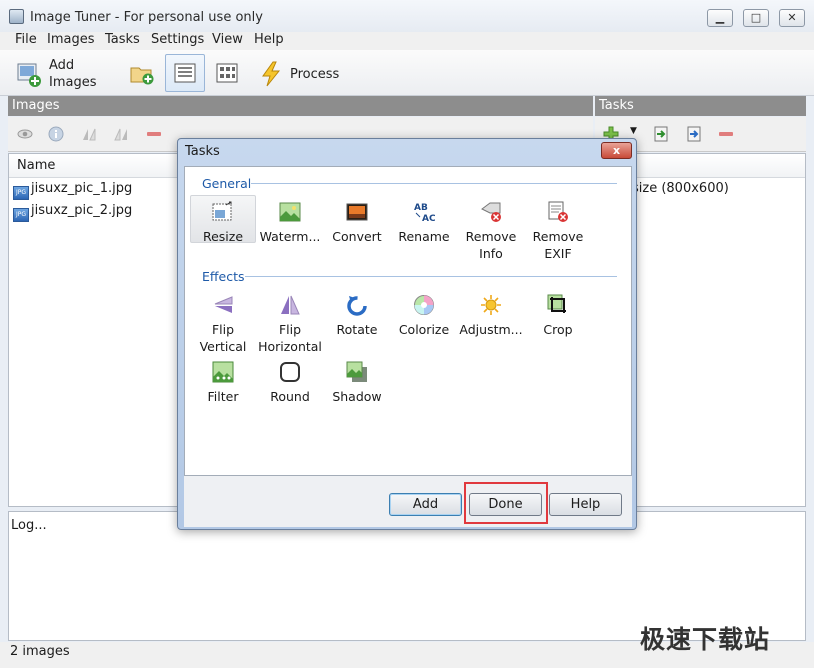 The height and width of the screenshot is (668, 814). I want to click on task-remove-exif: Remove EXIF, so click(558, 228).